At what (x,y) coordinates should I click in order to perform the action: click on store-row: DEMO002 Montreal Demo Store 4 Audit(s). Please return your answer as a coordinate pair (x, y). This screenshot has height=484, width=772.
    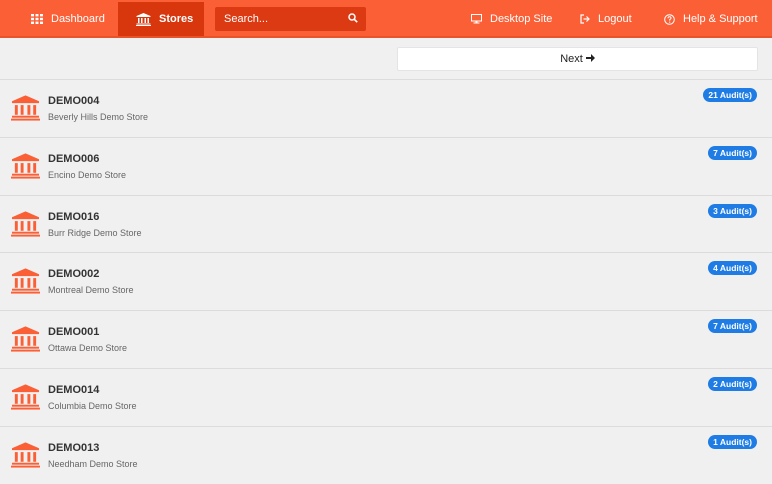
    Looking at the image, I should click on (386, 282).